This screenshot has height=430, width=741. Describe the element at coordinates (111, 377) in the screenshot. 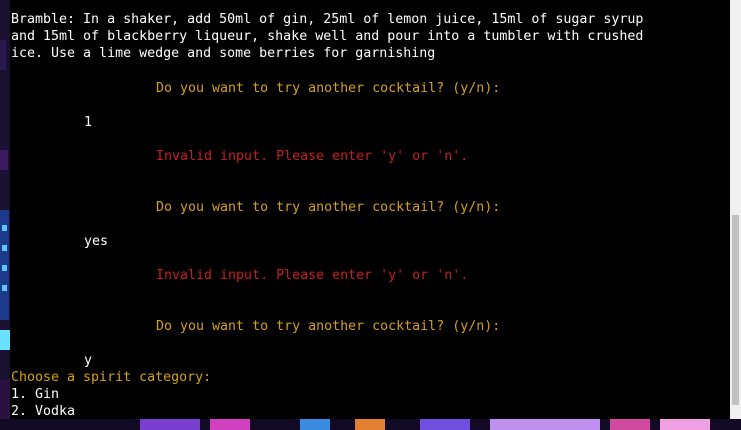

I see `menu-title: Choose a spirit category:` at that location.